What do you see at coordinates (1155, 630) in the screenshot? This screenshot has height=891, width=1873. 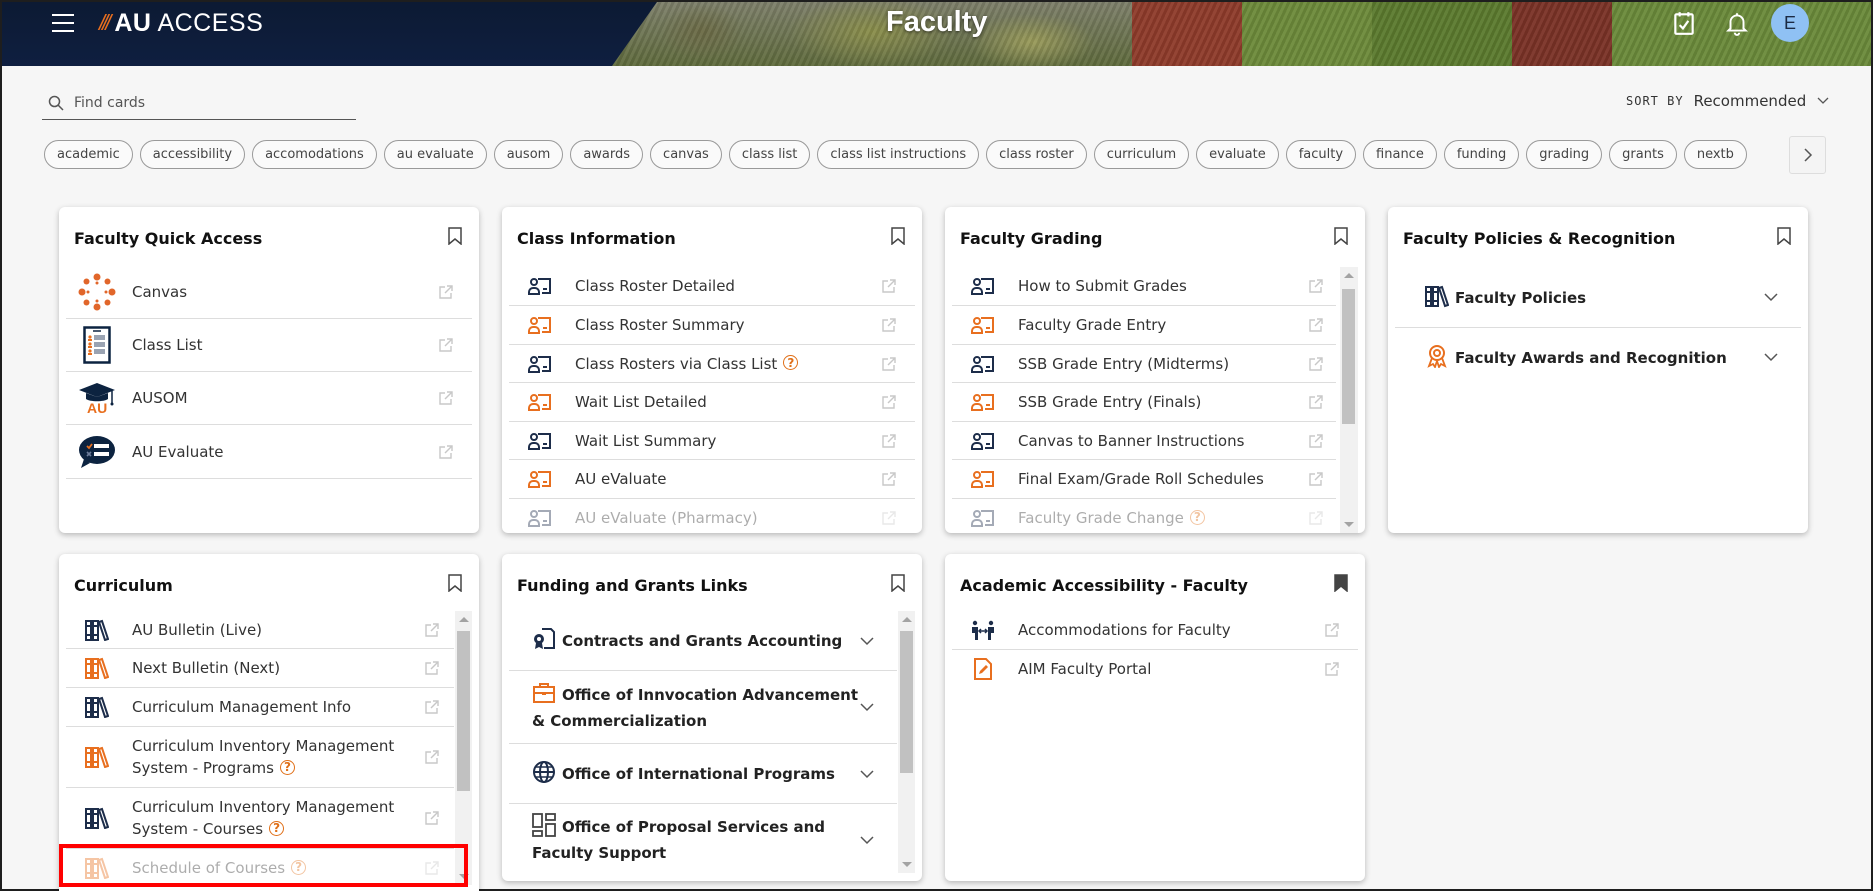 I see `link-accommodations-for-faculty: Accommodations for Faculty` at bounding box center [1155, 630].